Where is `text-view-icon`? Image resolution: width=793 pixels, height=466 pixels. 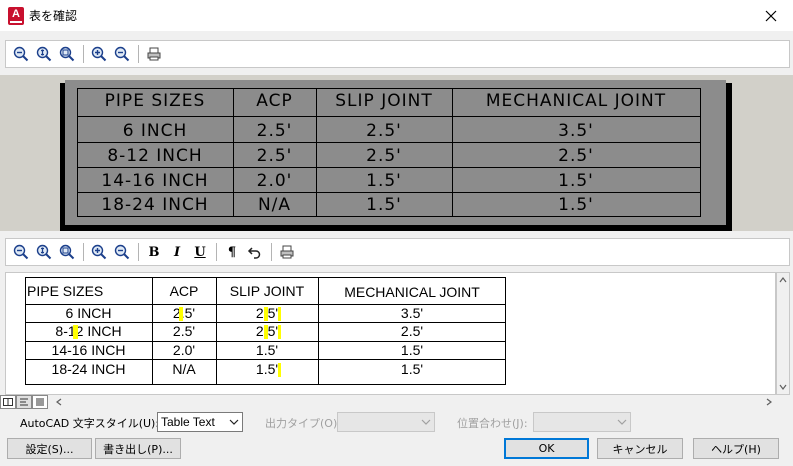 text-view-icon is located at coordinates (24, 402).